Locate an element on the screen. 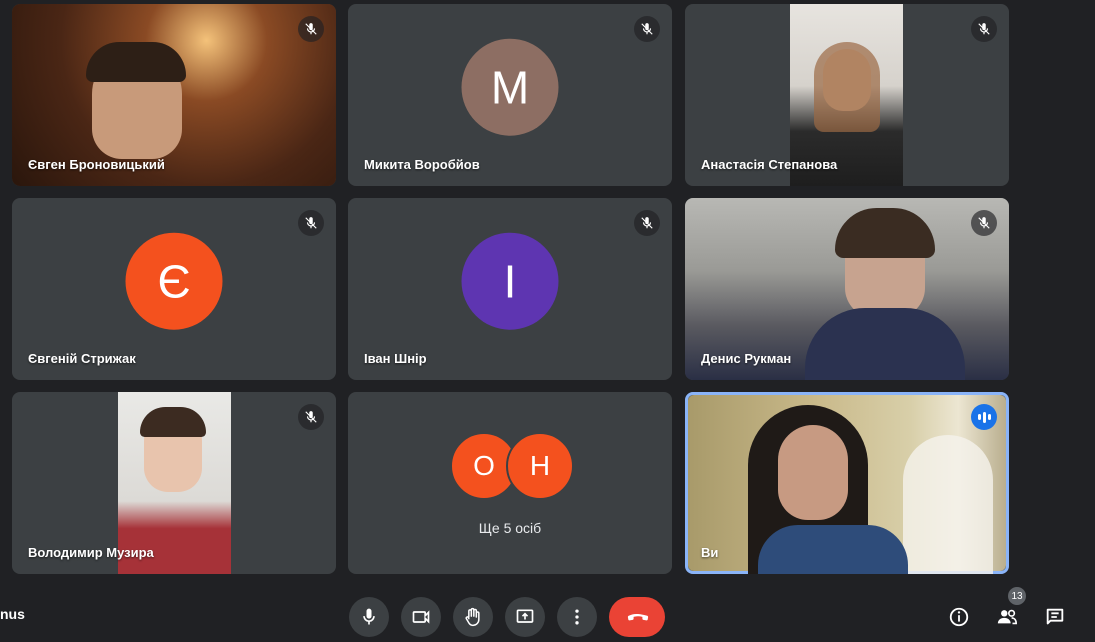 This screenshot has height=642, width=1095. participant-avatar: М is located at coordinates (510, 87).